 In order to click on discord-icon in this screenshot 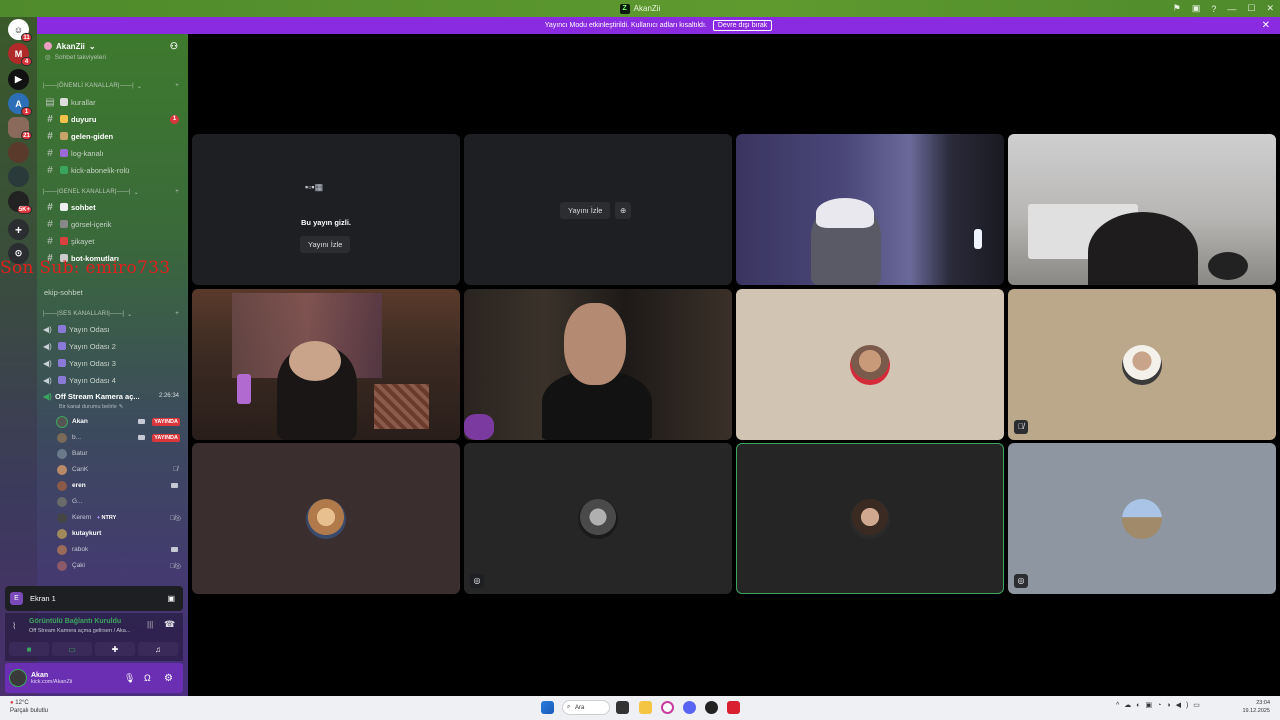, I will do `click(689, 707)`.